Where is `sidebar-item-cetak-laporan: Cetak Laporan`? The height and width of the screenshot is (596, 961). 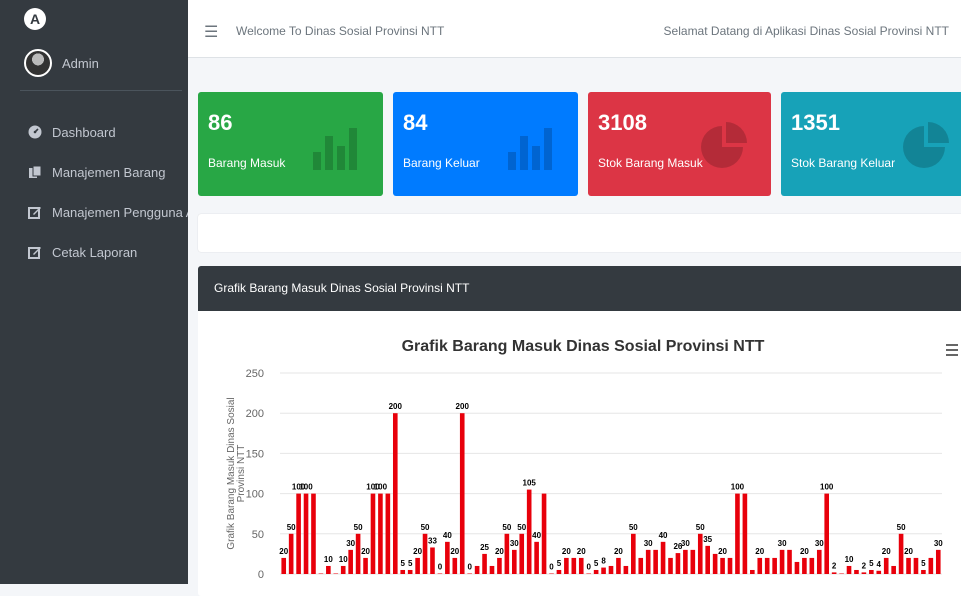 sidebar-item-cetak-laporan: Cetak Laporan is located at coordinates (94, 252).